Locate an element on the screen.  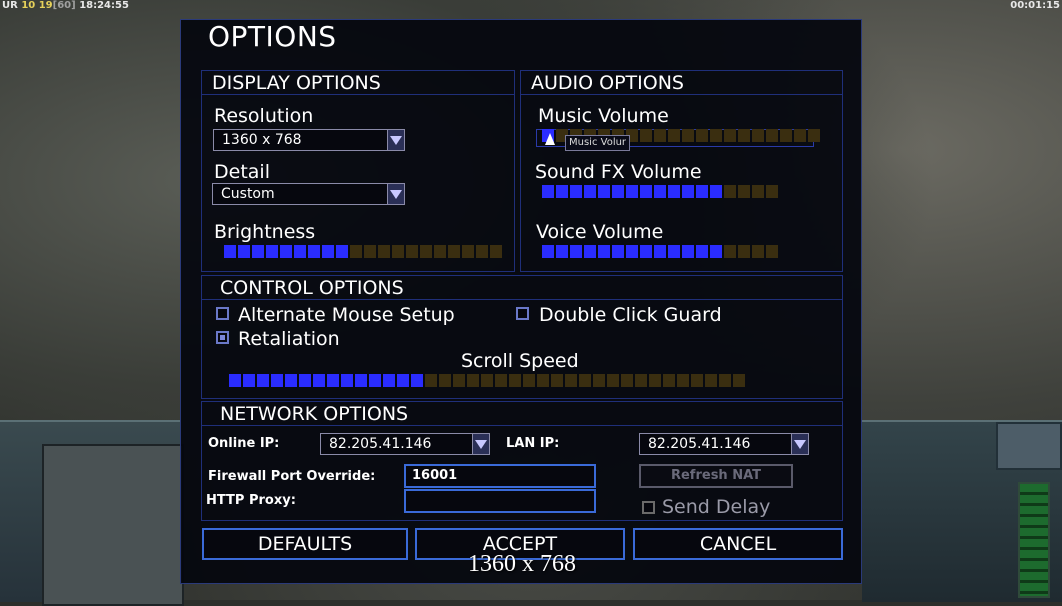
brightness-slider is located at coordinates (363, 251).